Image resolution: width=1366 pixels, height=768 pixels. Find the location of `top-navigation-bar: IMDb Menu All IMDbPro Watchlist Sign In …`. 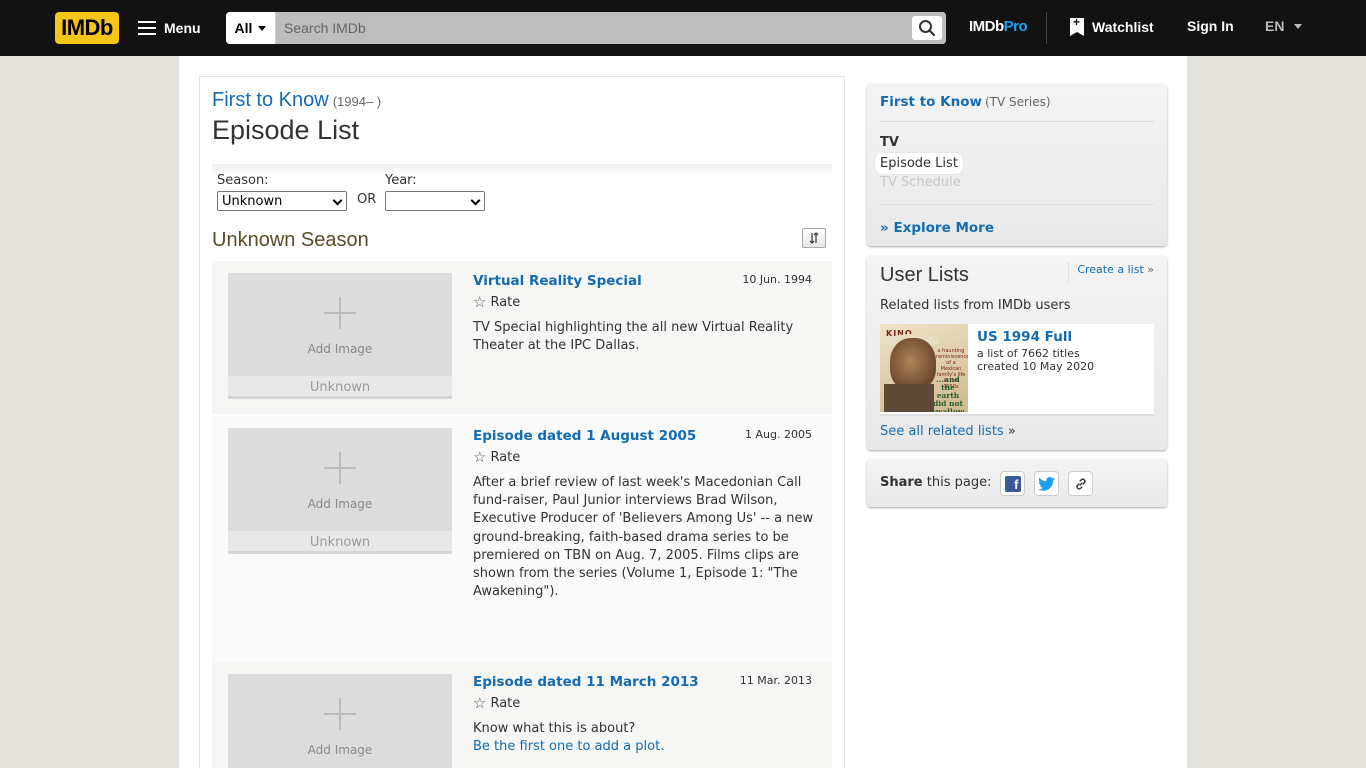

top-navigation-bar: IMDb Menu All IMDbPro Watchlist Sign In … is located at coordinates (683, 28).